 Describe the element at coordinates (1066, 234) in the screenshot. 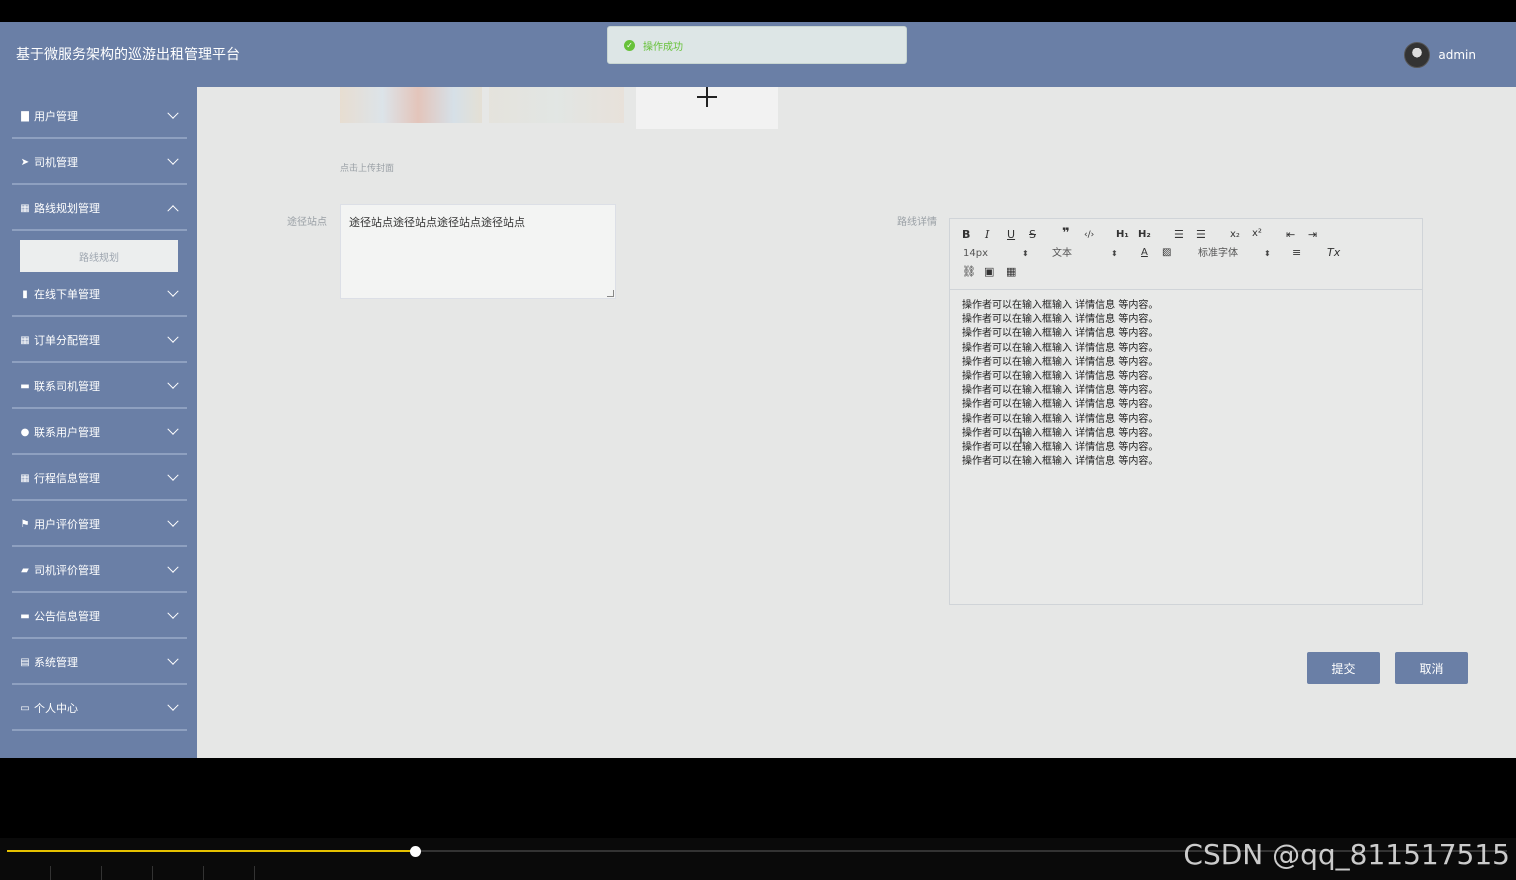

I see `blockquote-icon: ❞` at that location.